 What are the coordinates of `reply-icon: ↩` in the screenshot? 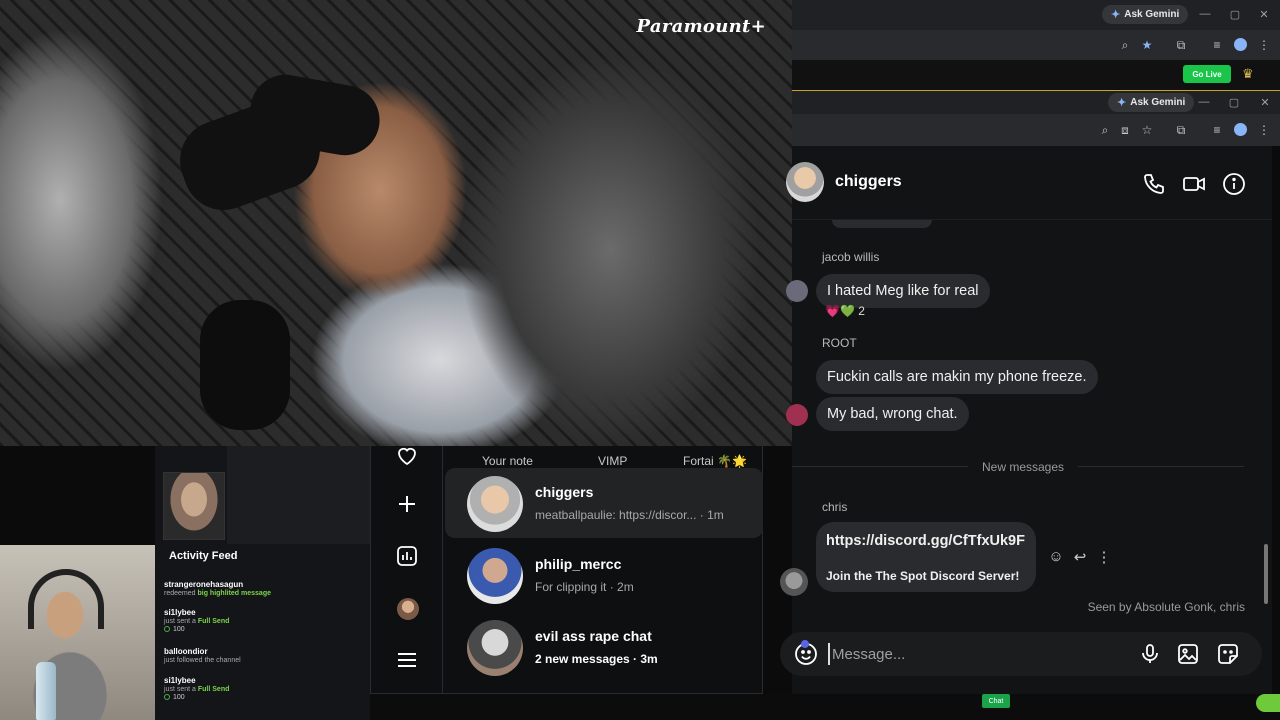 It's located at (1080, 557).